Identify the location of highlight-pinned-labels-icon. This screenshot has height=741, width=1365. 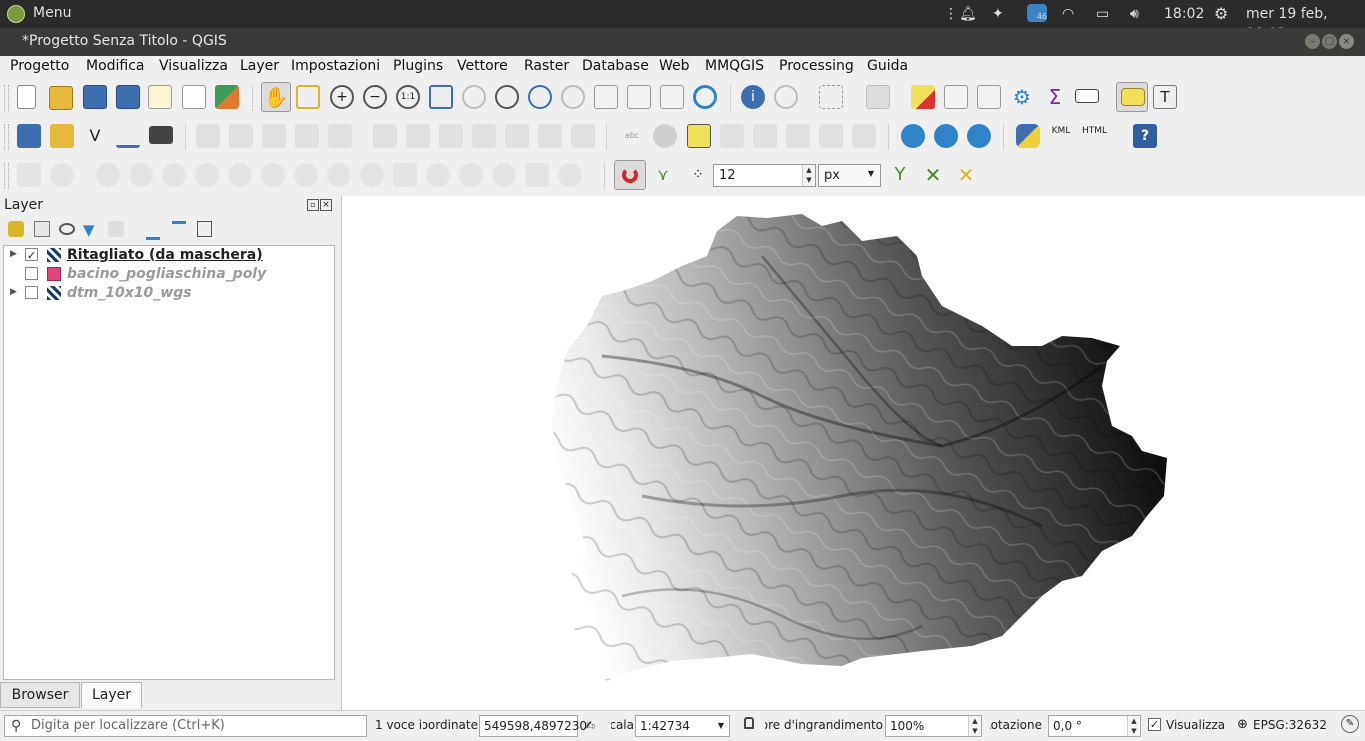
(699, 136).